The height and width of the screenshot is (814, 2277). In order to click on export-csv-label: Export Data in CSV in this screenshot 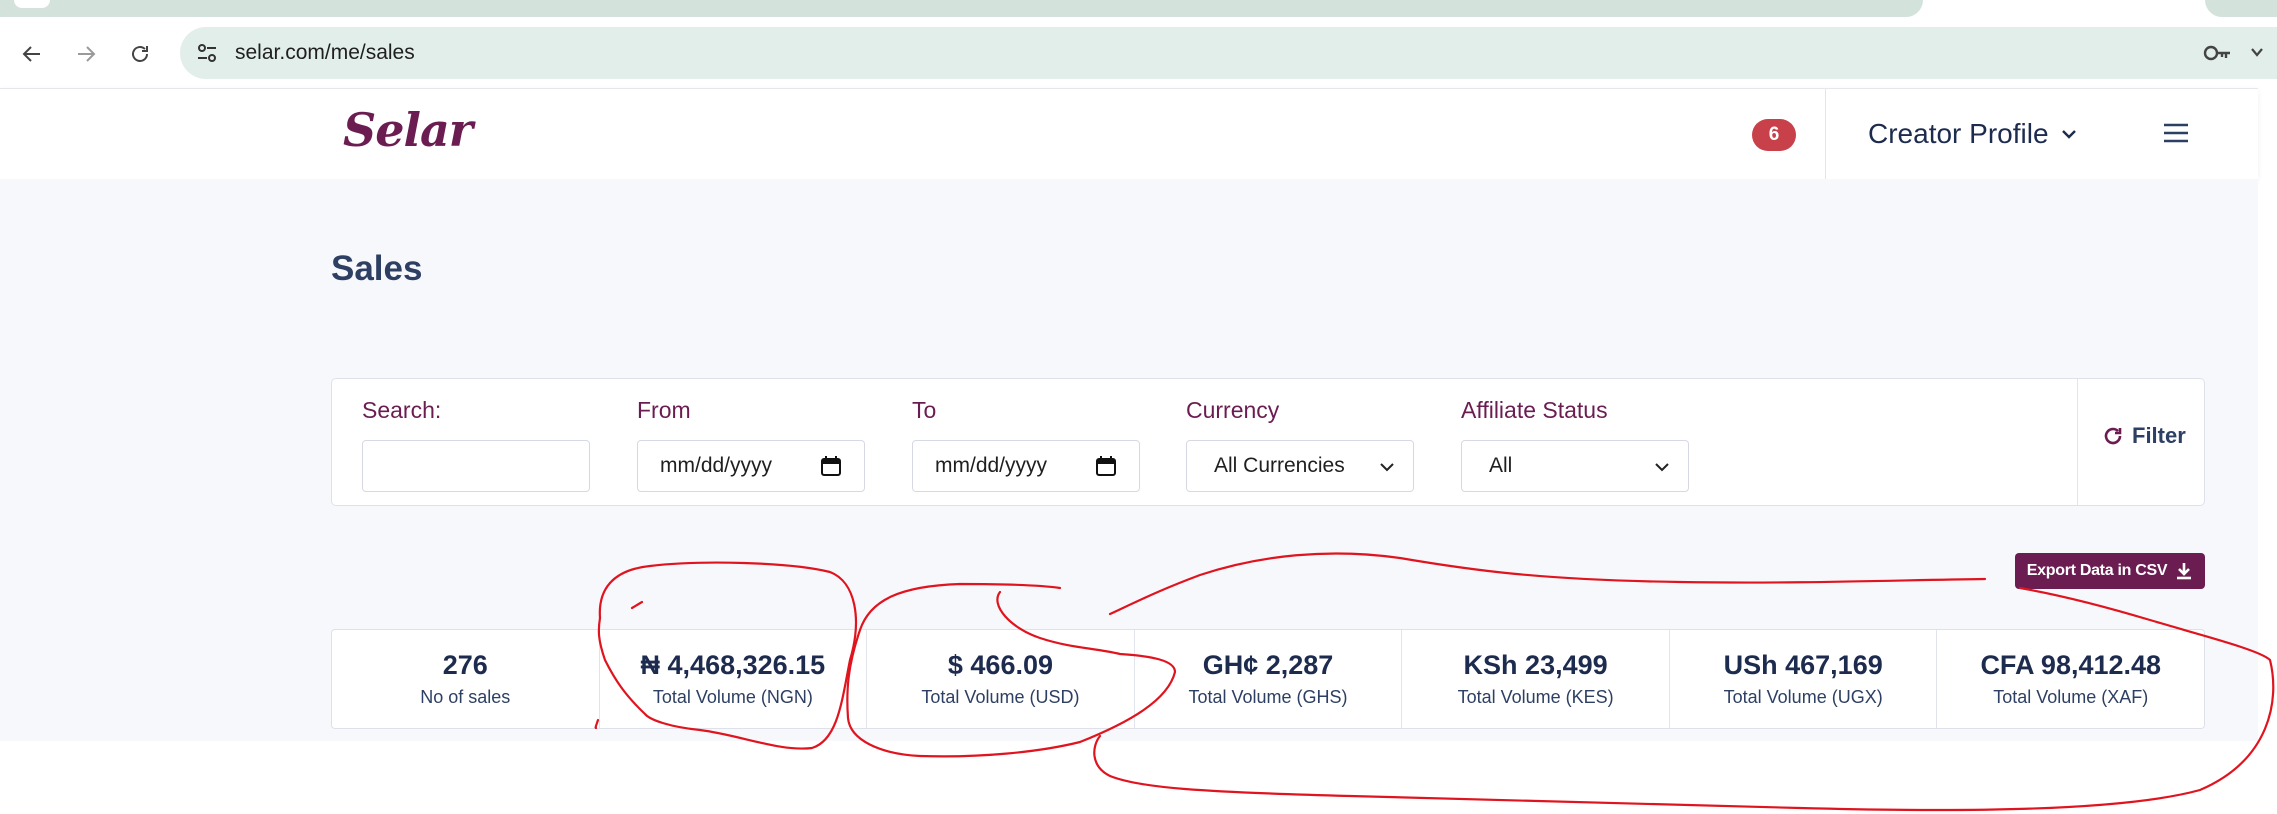, I will do `click(2097, 570)`.